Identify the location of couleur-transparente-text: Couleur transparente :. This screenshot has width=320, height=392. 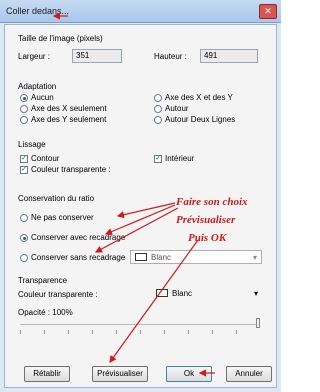
(58, 294).